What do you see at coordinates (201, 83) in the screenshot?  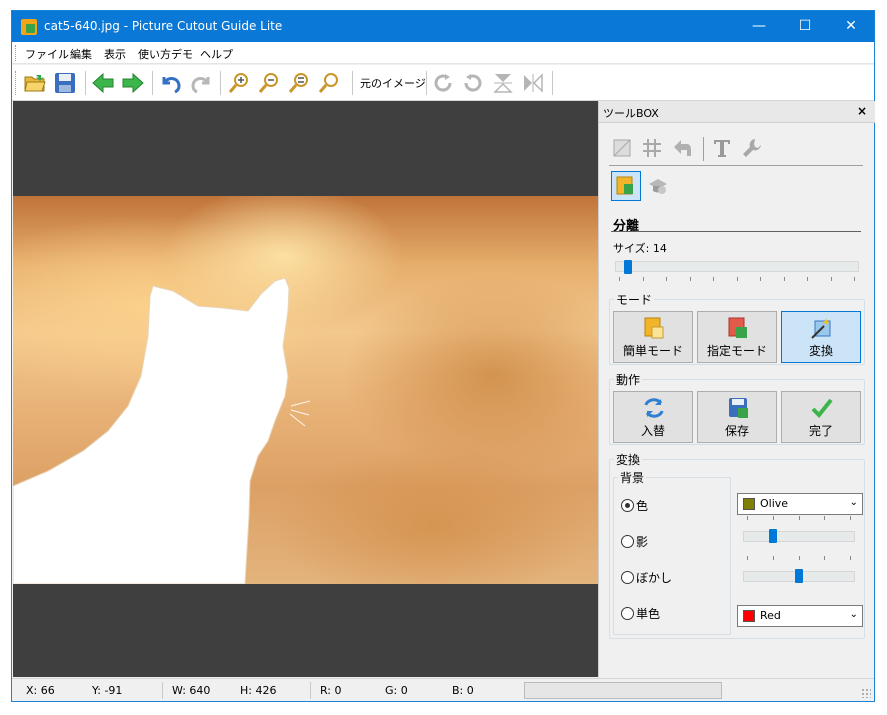 I see `redo-icon` at bounding box center [201, 83].